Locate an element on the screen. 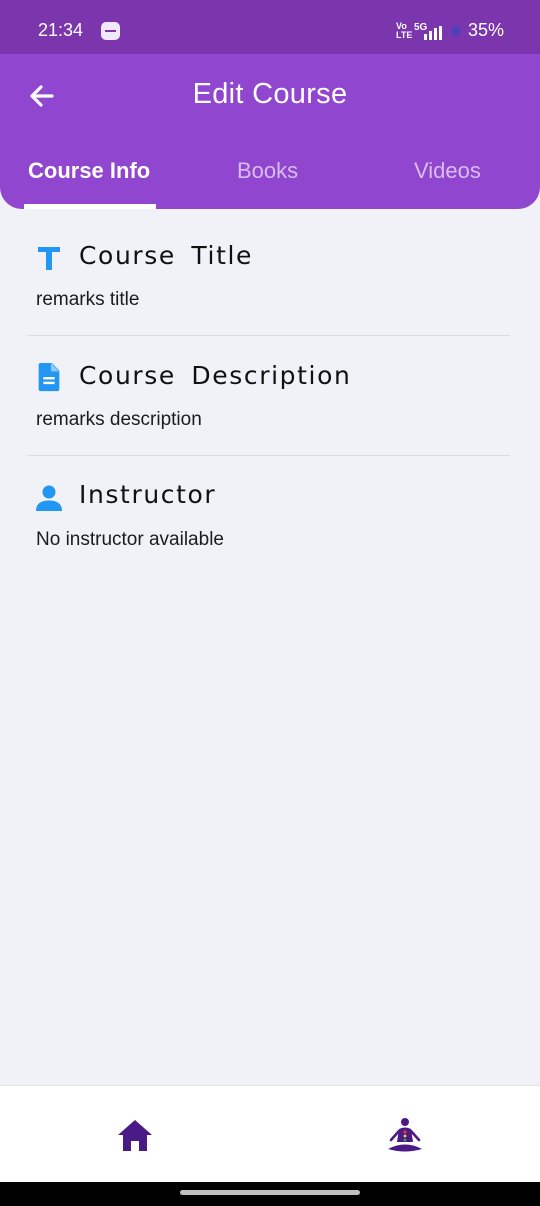 This screenshot has height=1206, width=540. status-bar: 21:34 Vo LTE 5G 35% is located at coordinates (270, 27).